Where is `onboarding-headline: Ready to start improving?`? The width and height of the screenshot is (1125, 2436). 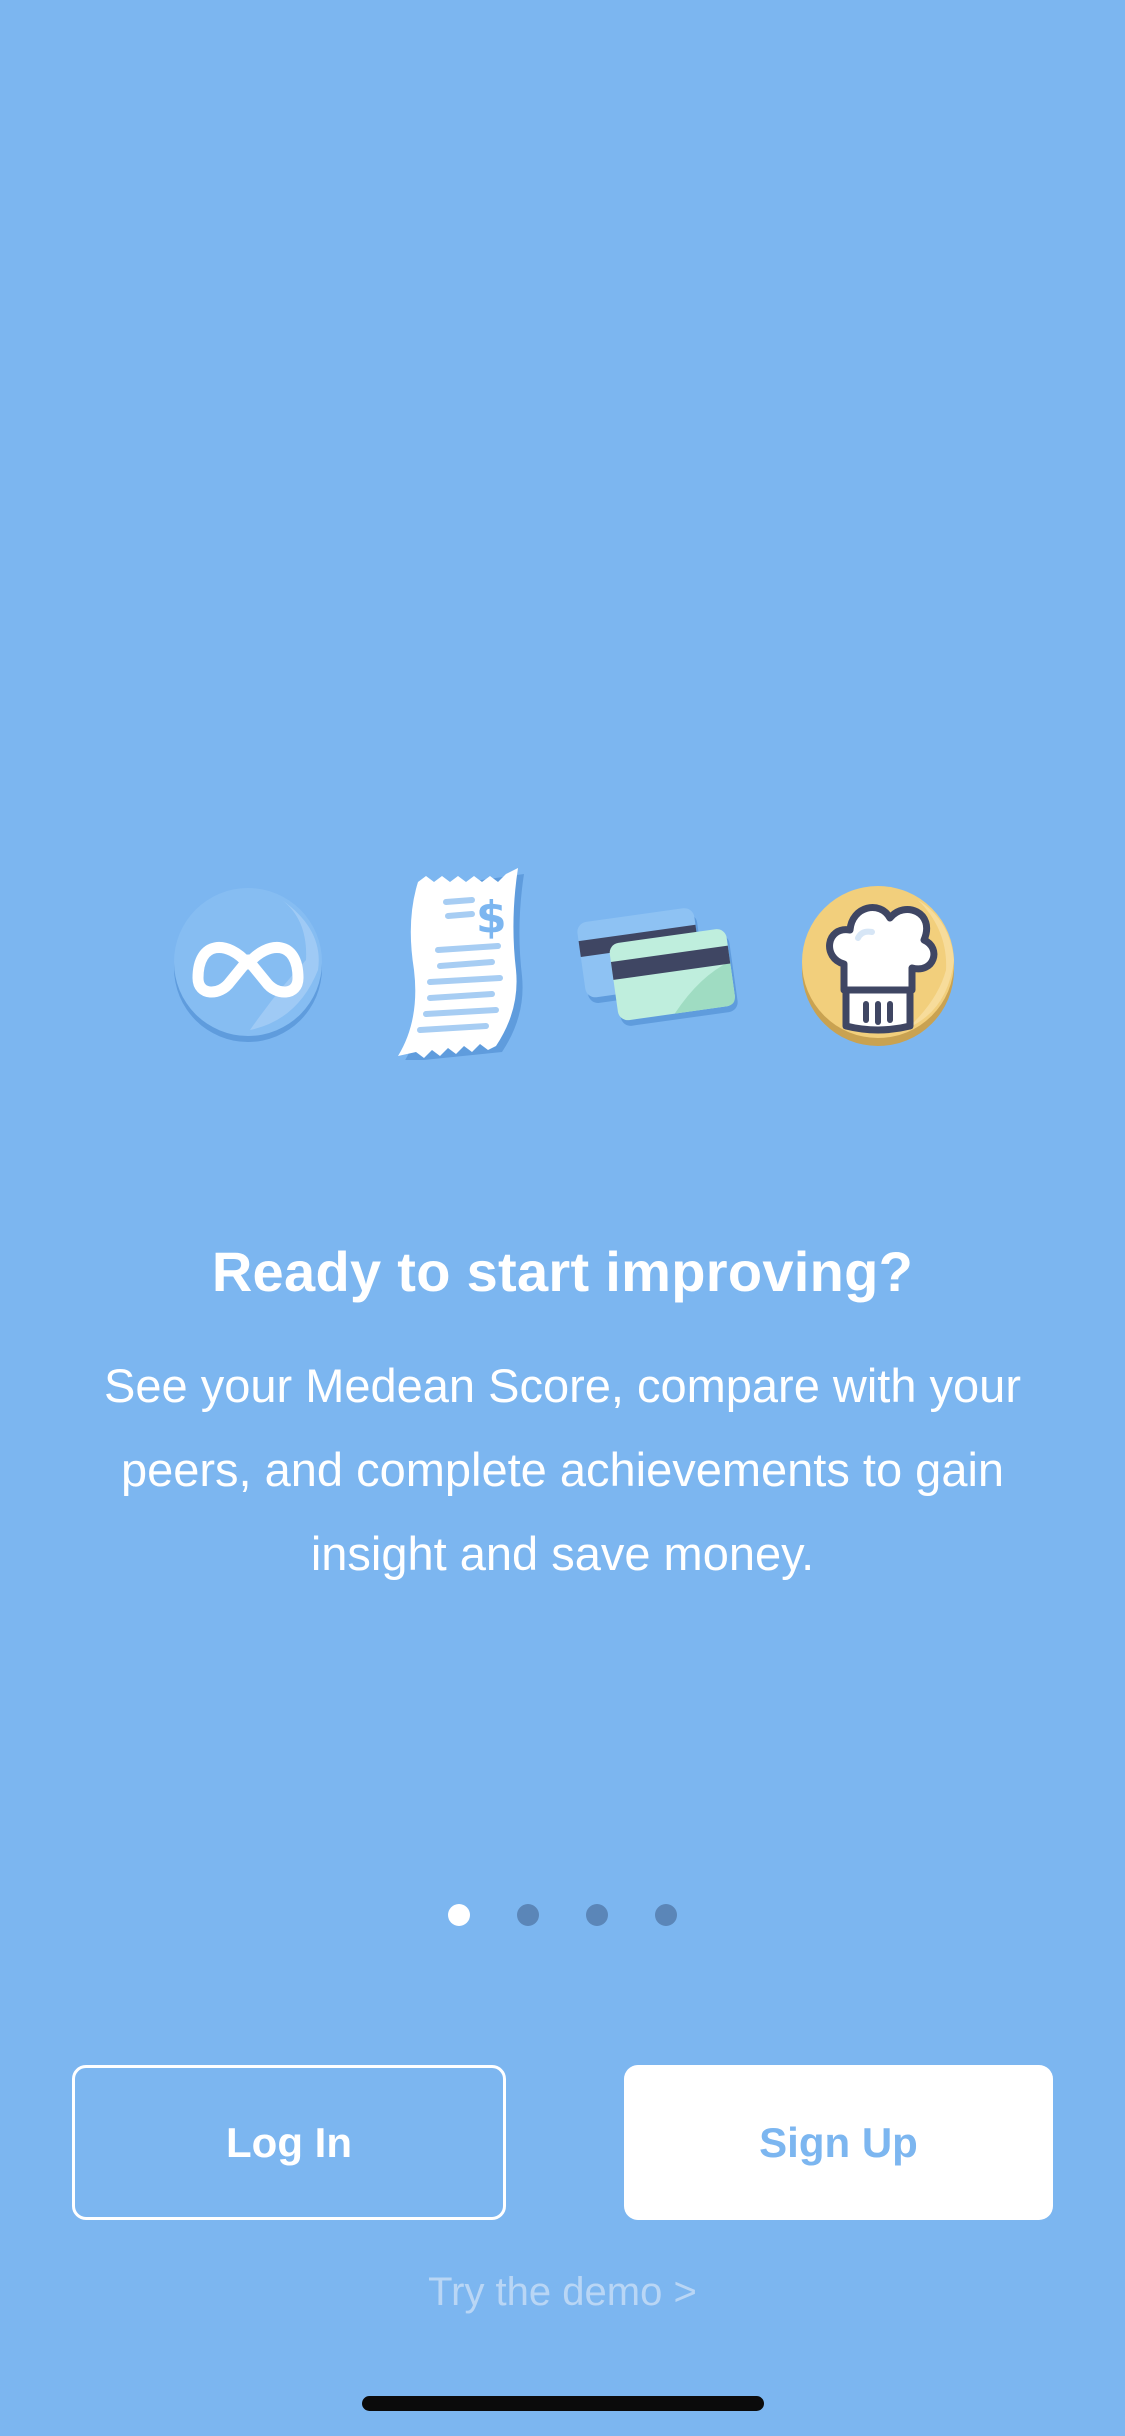
onboarding-headline: Ready to start improving? is located at coordinates (562, 1271).